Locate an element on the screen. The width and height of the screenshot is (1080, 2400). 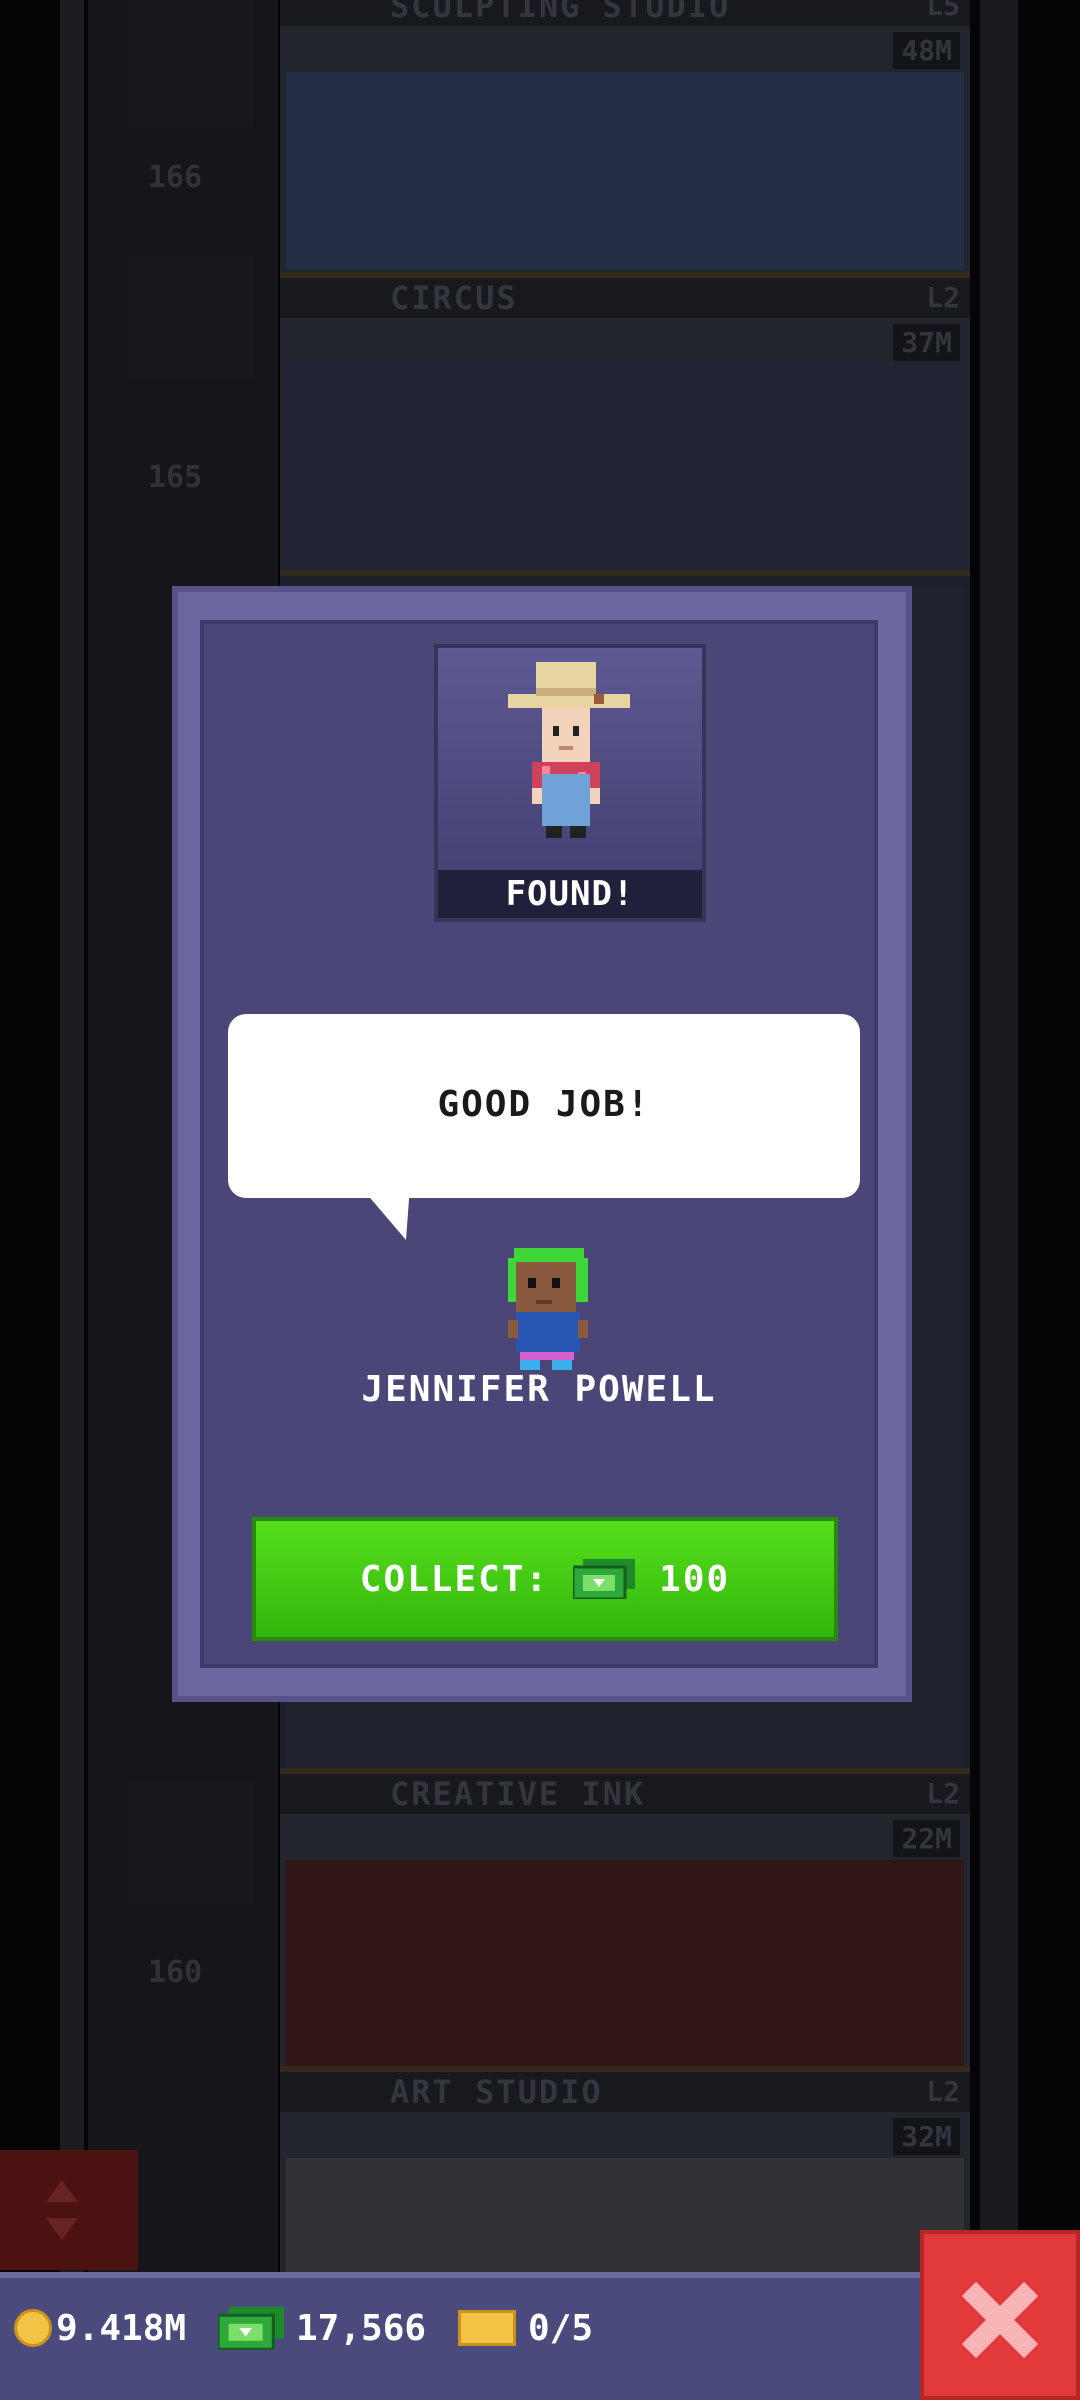
coins-stat: 9.418M is located at coordinates (100, 2328).